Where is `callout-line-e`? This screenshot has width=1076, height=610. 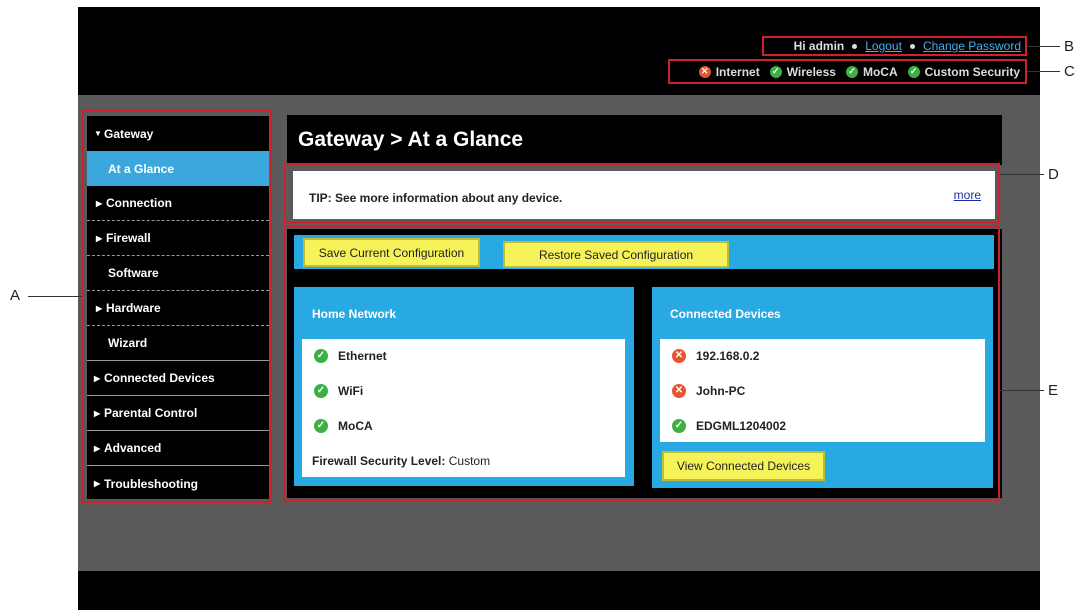
callout-line-e is located at coordinates (1022, 390).